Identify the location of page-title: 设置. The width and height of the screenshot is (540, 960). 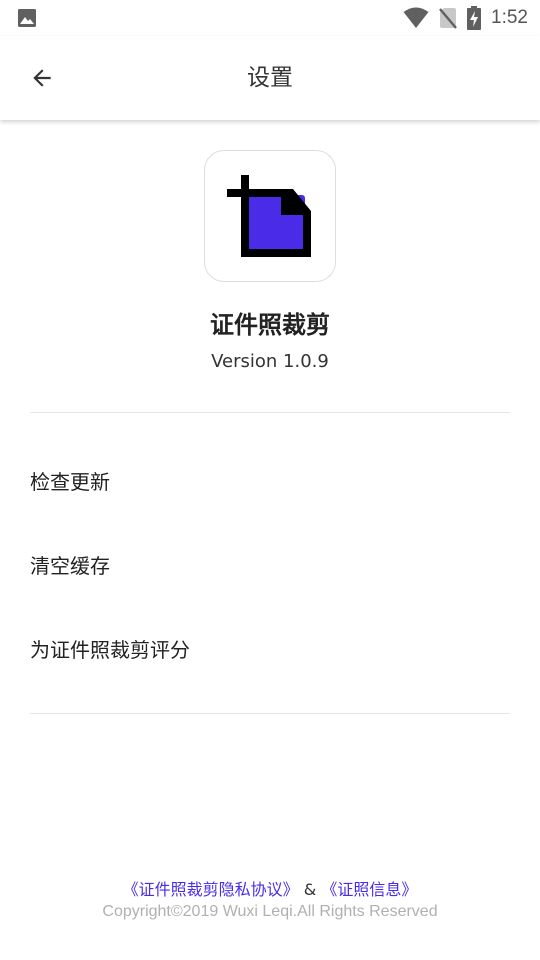
(270, 78).